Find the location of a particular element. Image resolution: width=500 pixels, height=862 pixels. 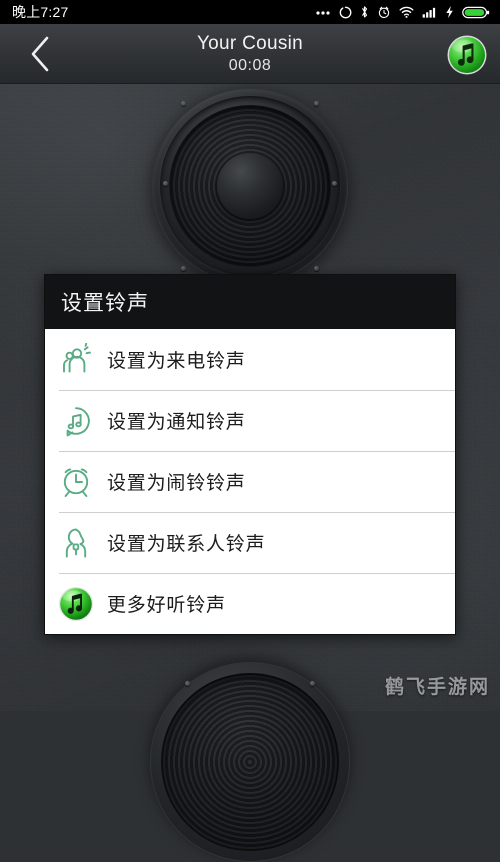

speaker-cone is located at coordinates (250, 762).